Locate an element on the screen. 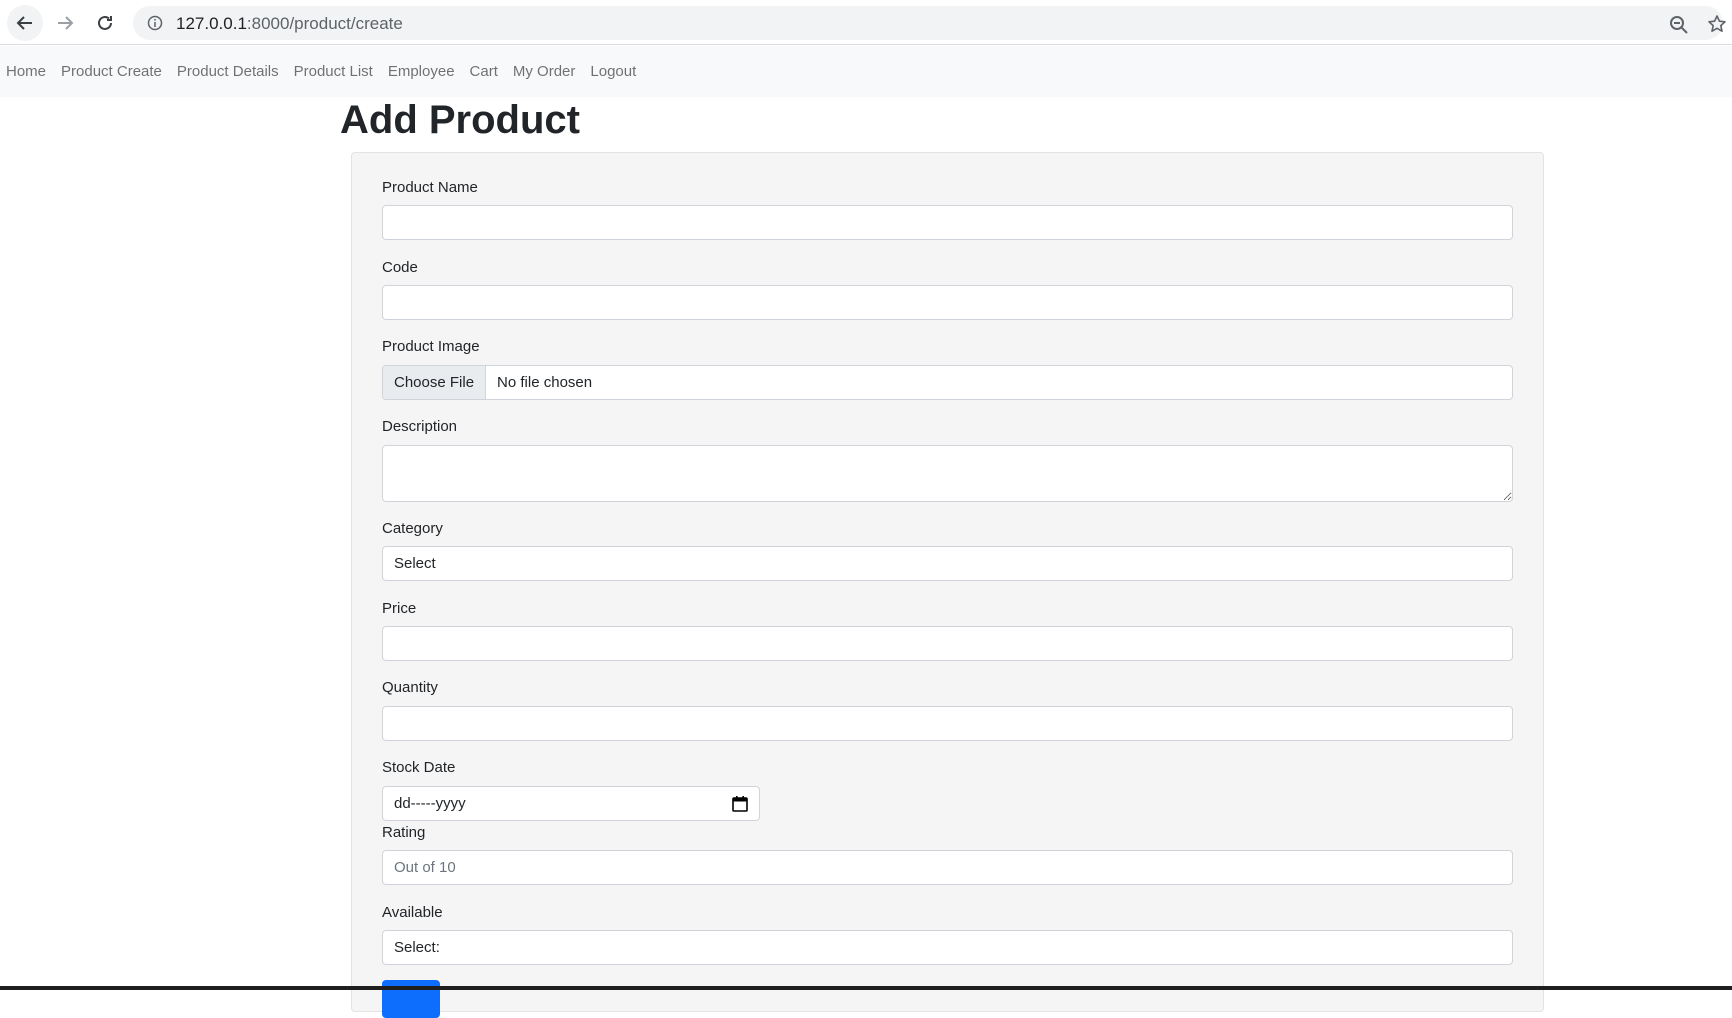  rating-label: Rating is located at coordinates (404, 832).